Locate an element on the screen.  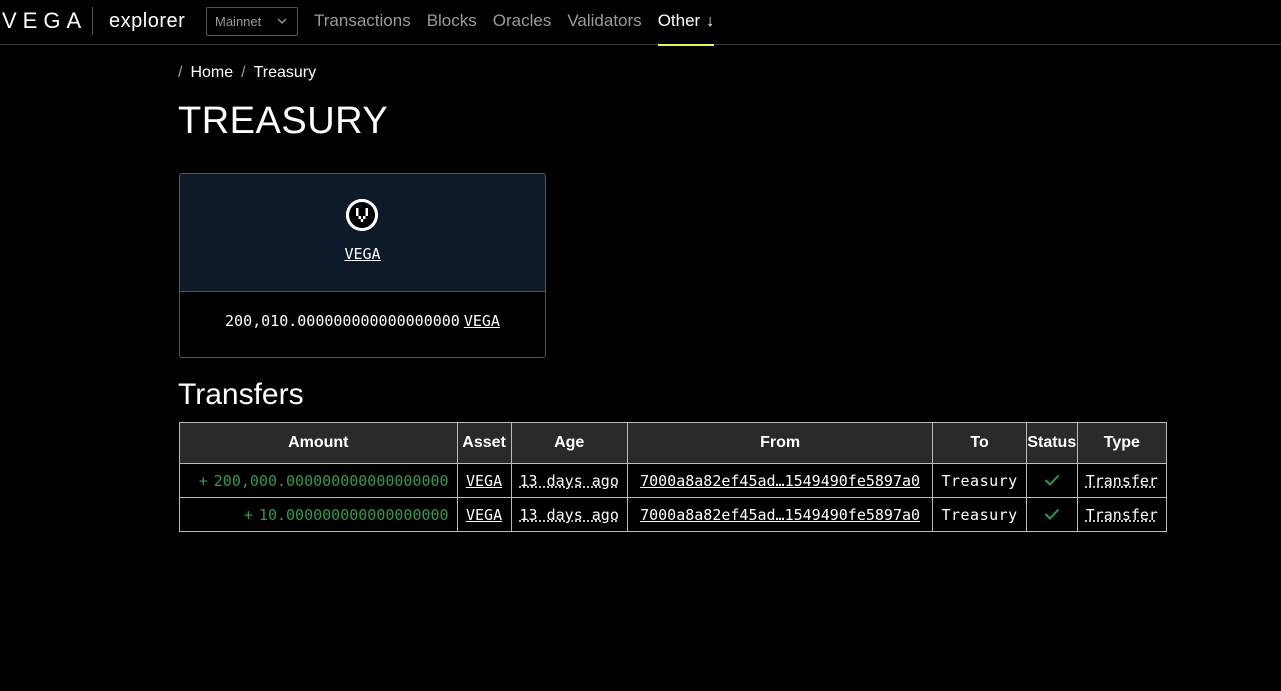
amount-value: 200,000.000000000000000000 is located at coordinates (331, 480).